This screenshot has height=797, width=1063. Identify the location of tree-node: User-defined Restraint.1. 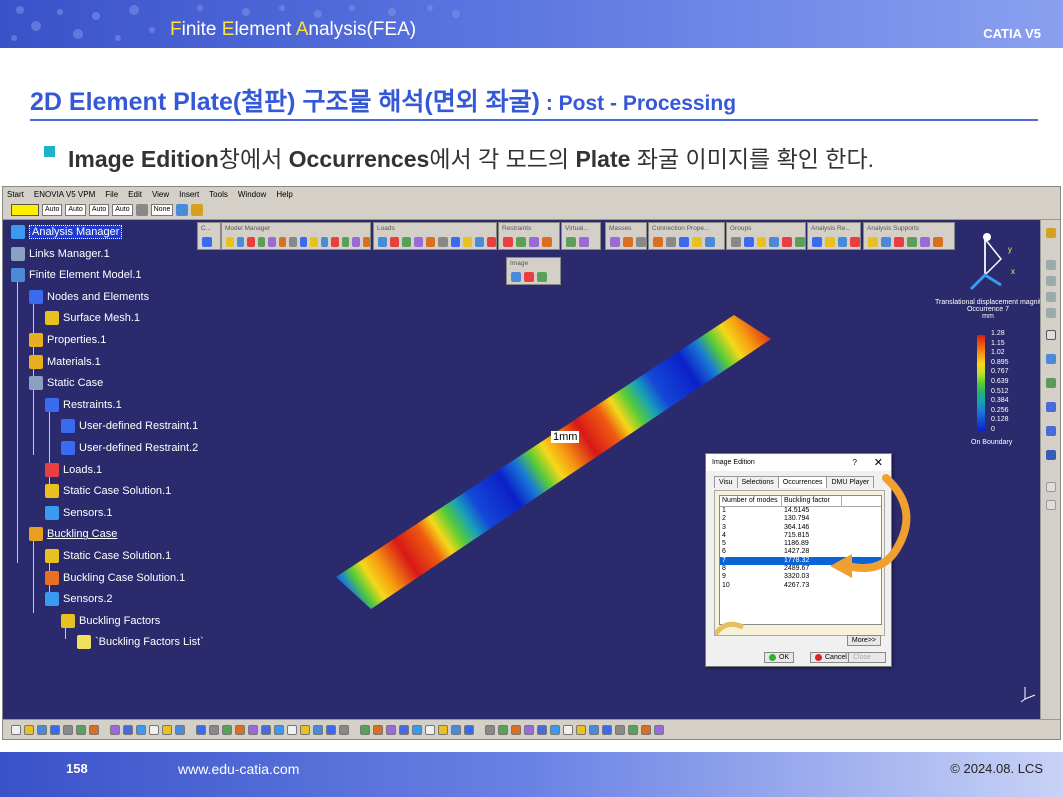
(129, 426).